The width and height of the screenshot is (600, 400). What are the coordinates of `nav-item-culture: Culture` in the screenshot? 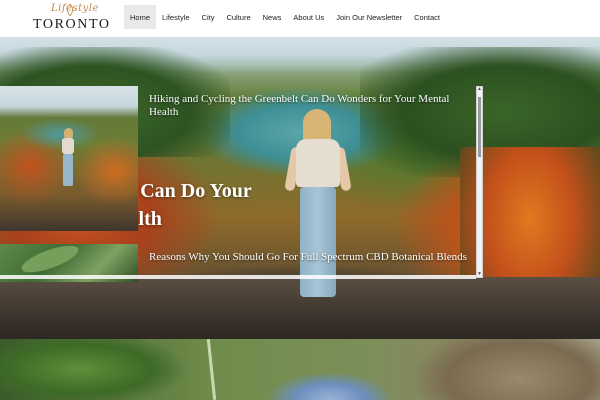 It's located at (238, 17).